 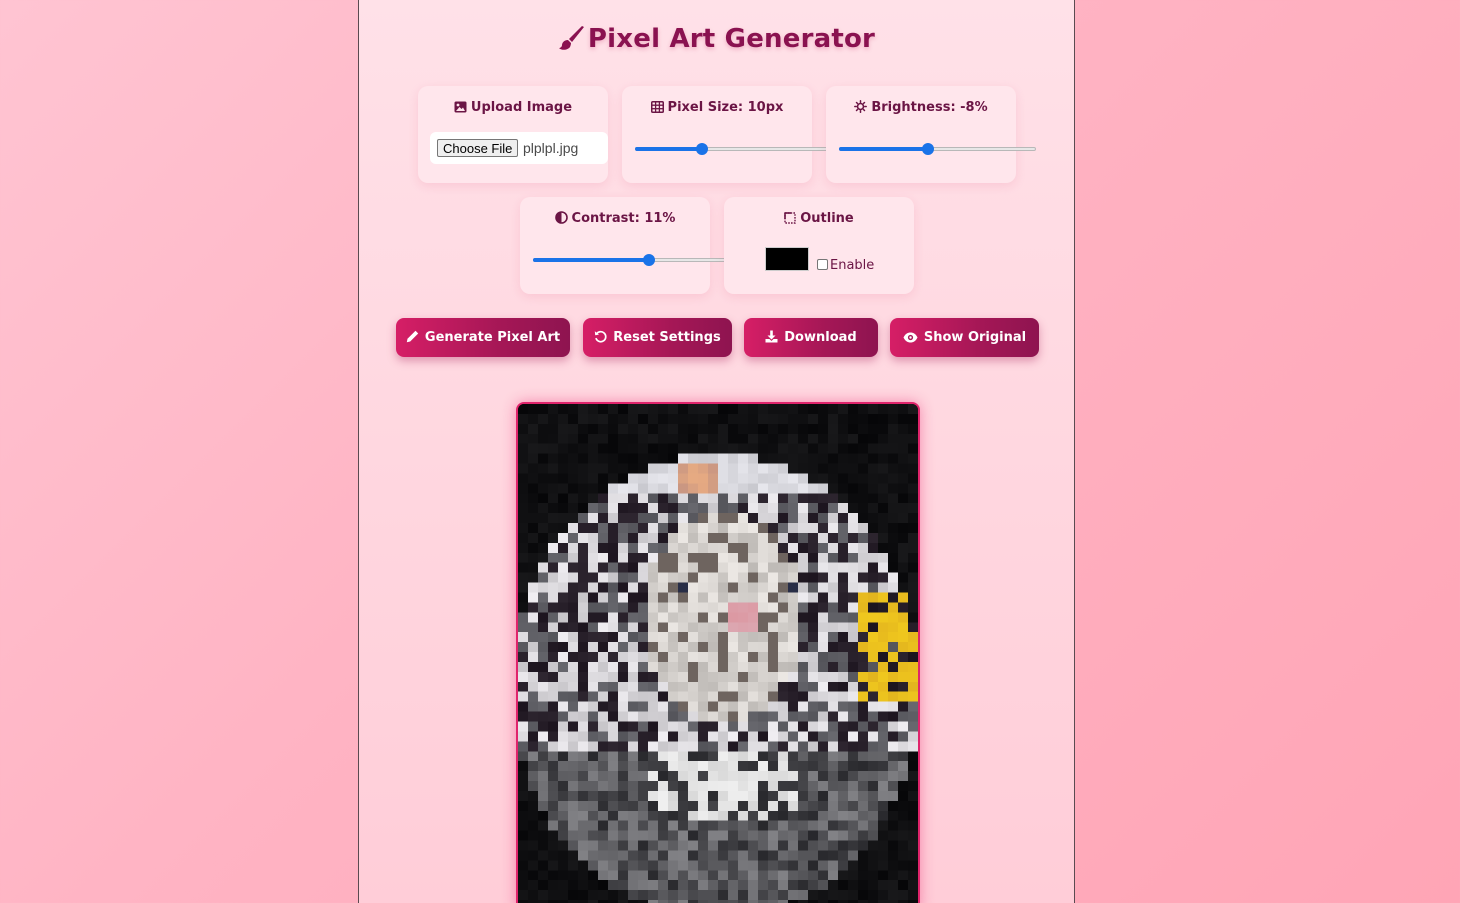 What do you see at coordinates (964, 337) in the screenshot?
I see `show-original-button: Show Original` at bounding box center [964, 337].